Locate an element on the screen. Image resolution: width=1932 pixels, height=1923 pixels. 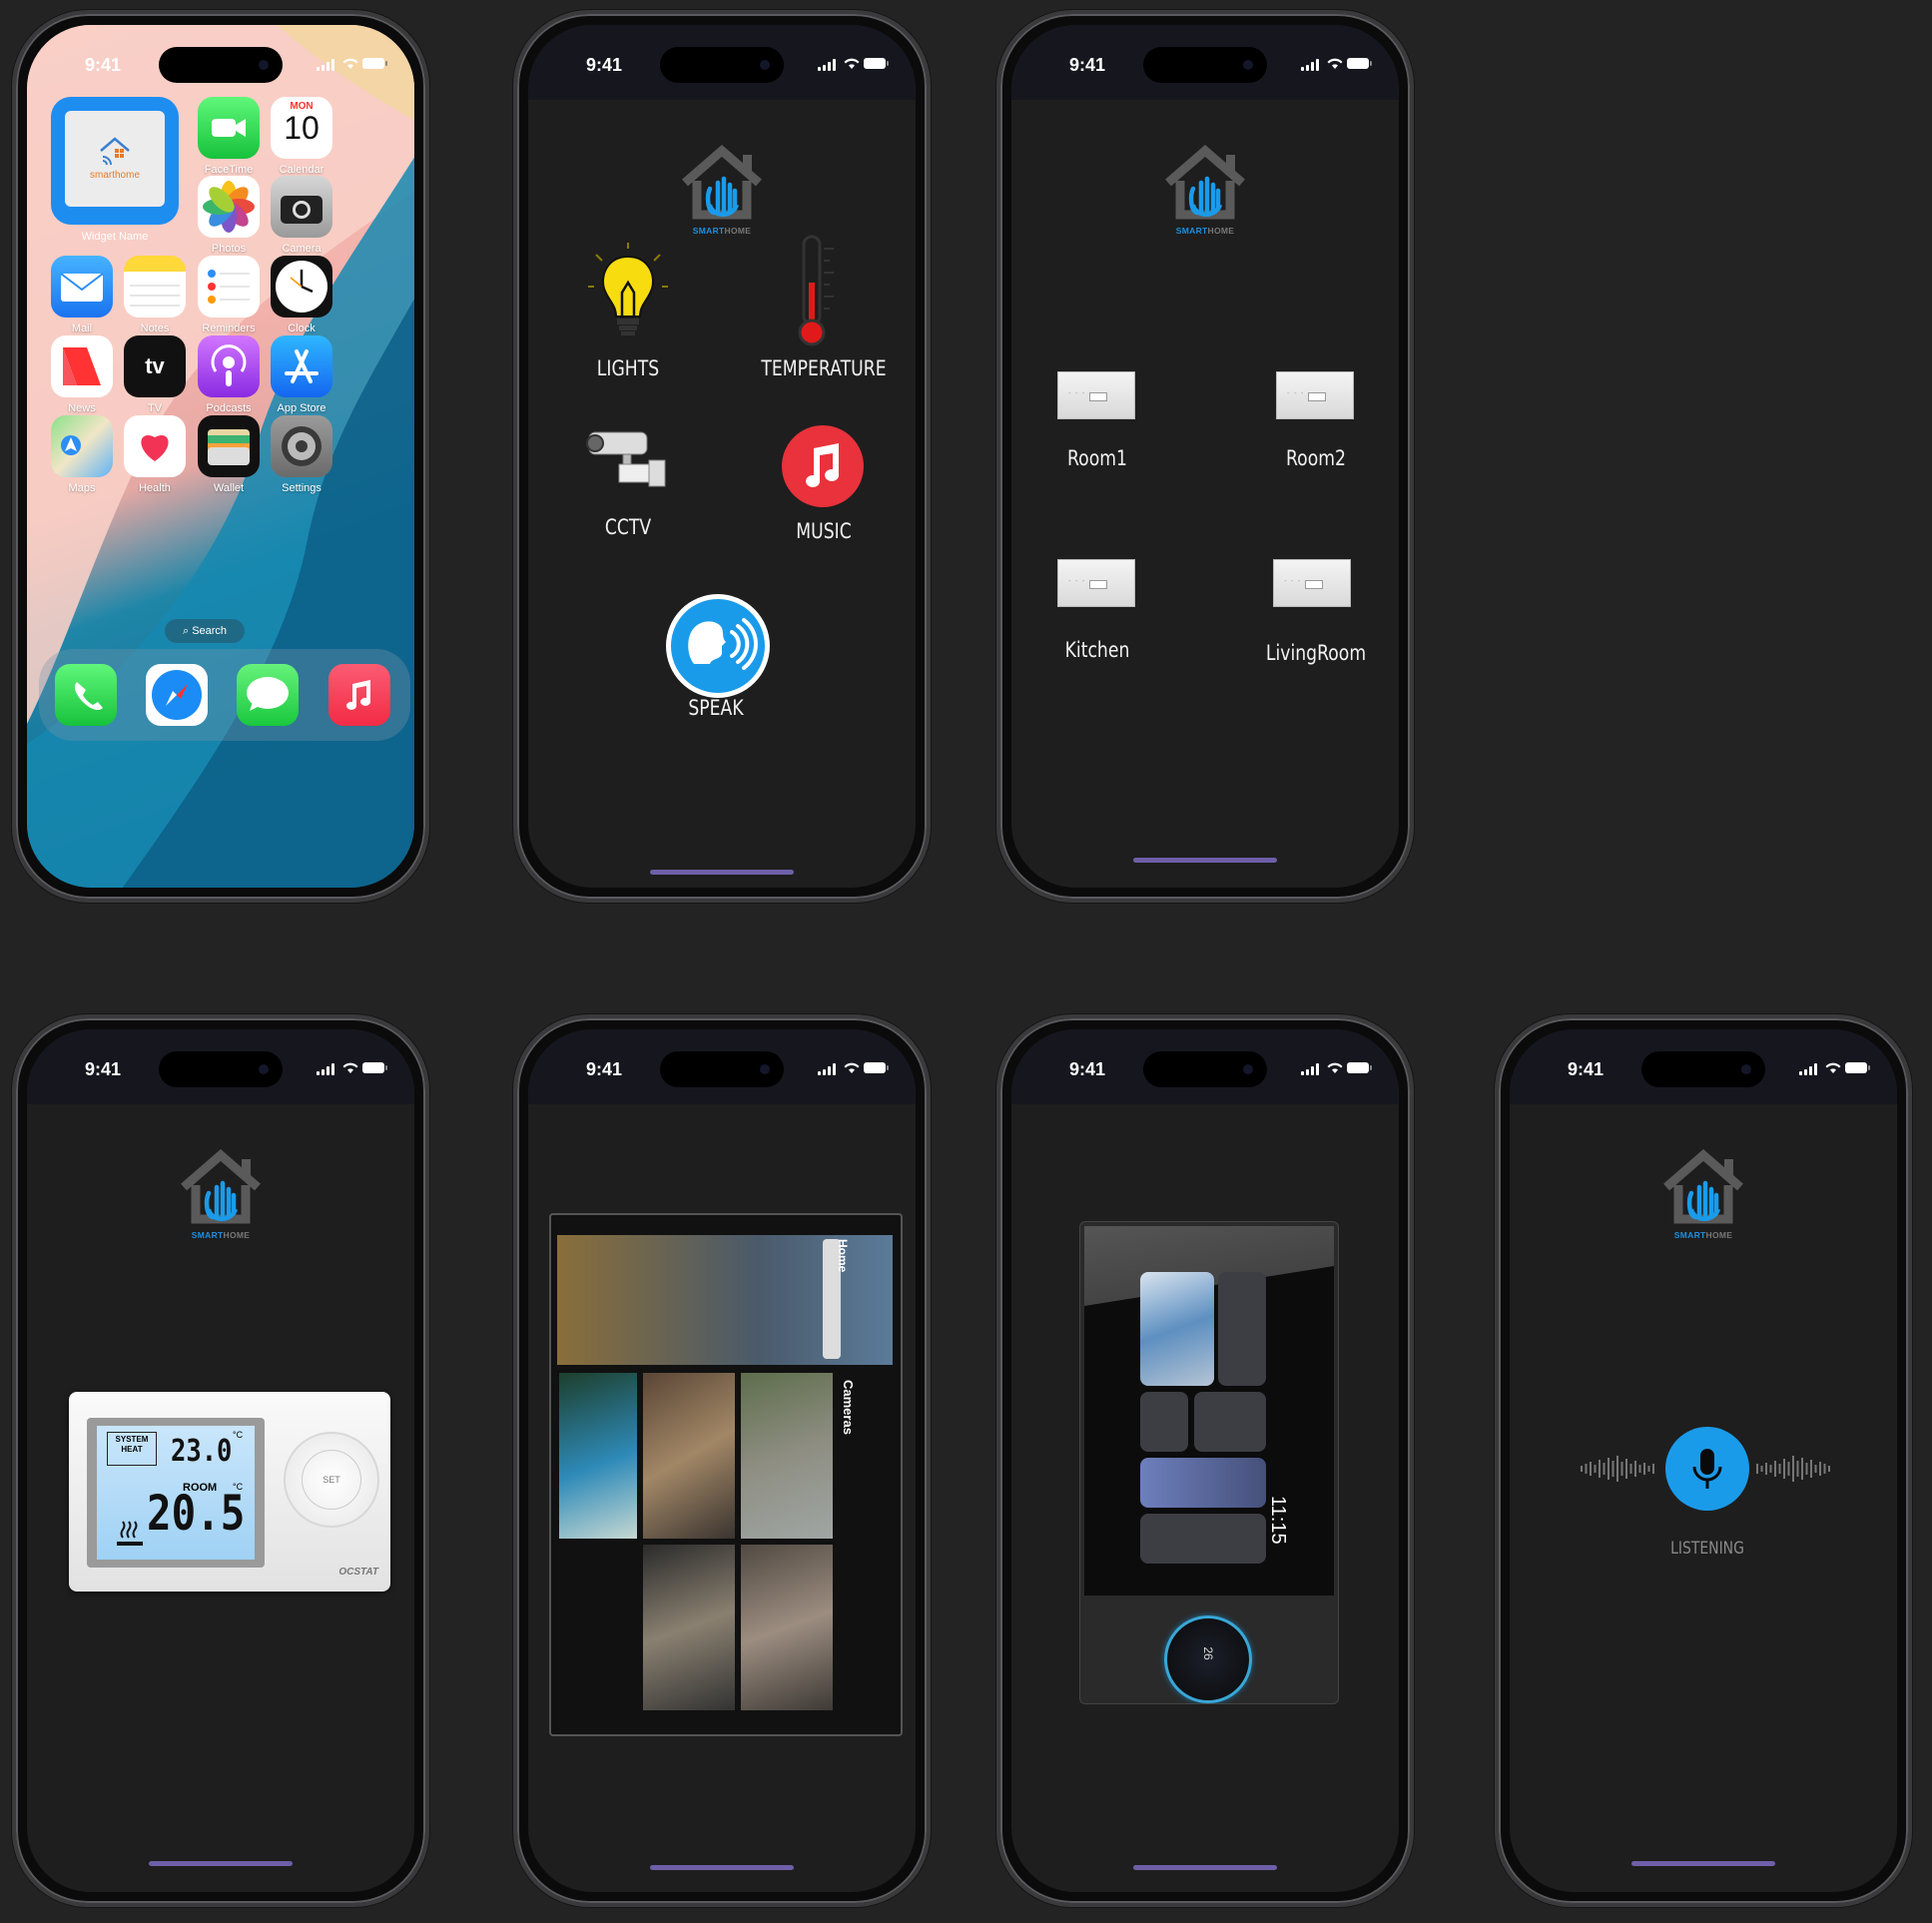
app-label: Photos is located at coordinates (229, 249).